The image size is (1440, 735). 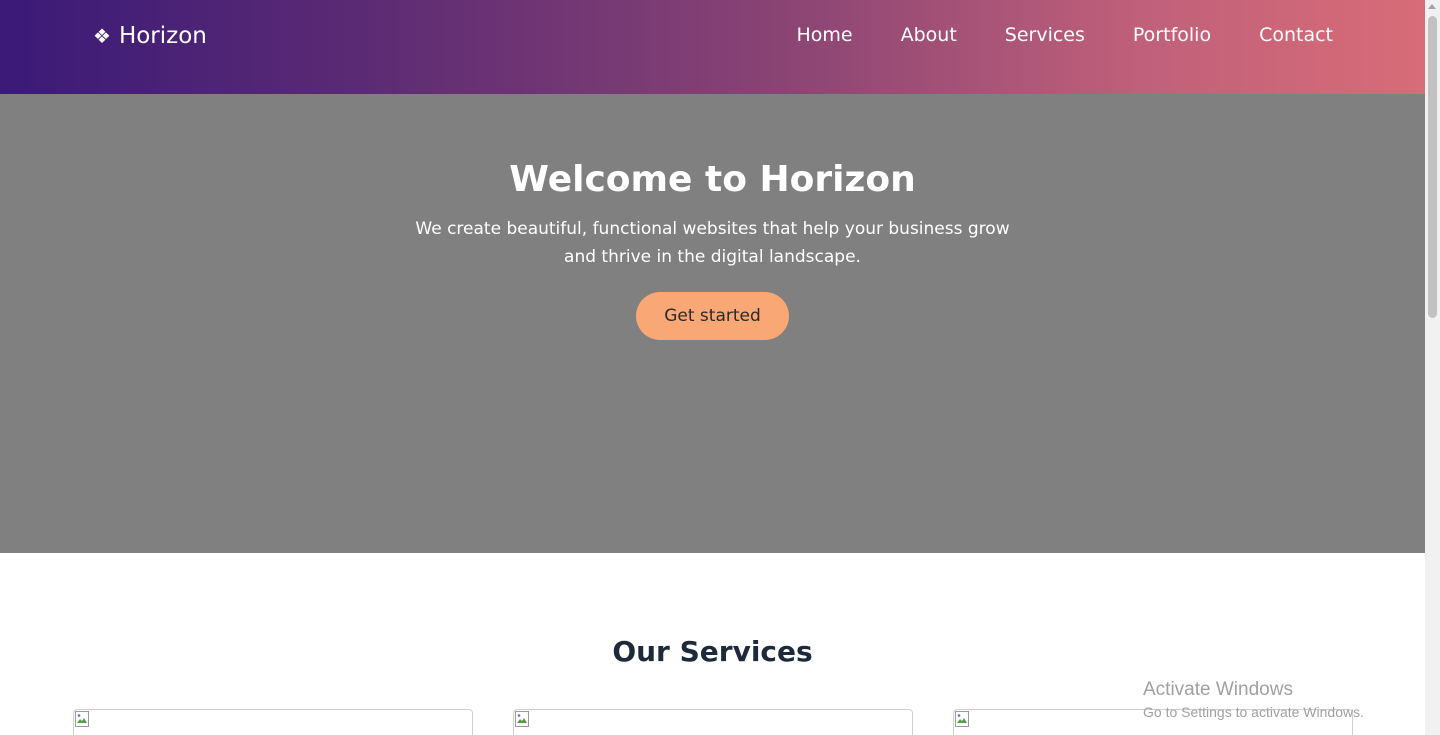 I want to click on services-heading: Our Services, so click(x=712, y=651).